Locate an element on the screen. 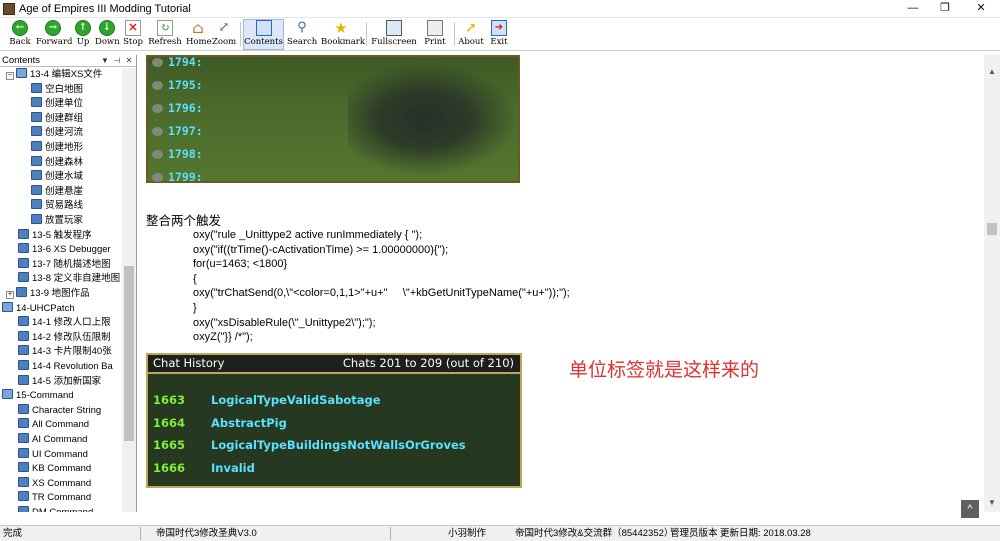 The height and width of the screenshot is (541, 1000). tree-item: All Command is located at coordinates (53, 425).